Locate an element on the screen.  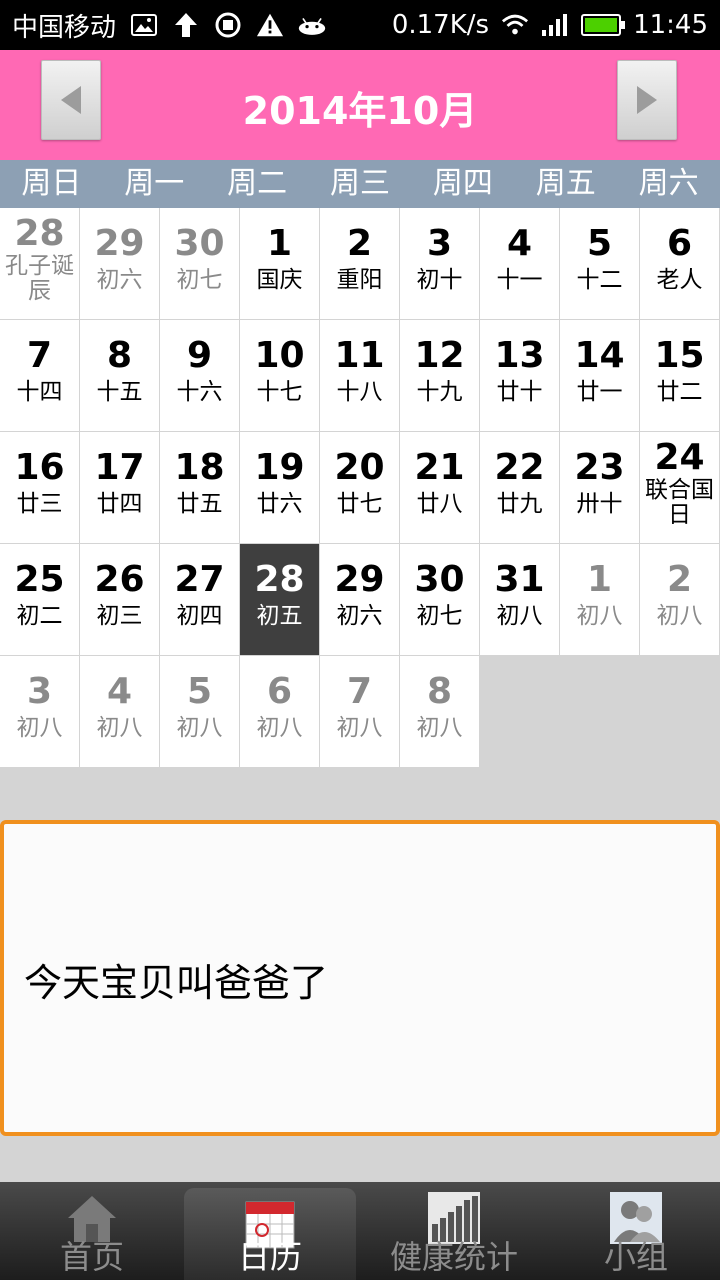
calendar-day: 1 初八 is located at coordinates (600, 600).